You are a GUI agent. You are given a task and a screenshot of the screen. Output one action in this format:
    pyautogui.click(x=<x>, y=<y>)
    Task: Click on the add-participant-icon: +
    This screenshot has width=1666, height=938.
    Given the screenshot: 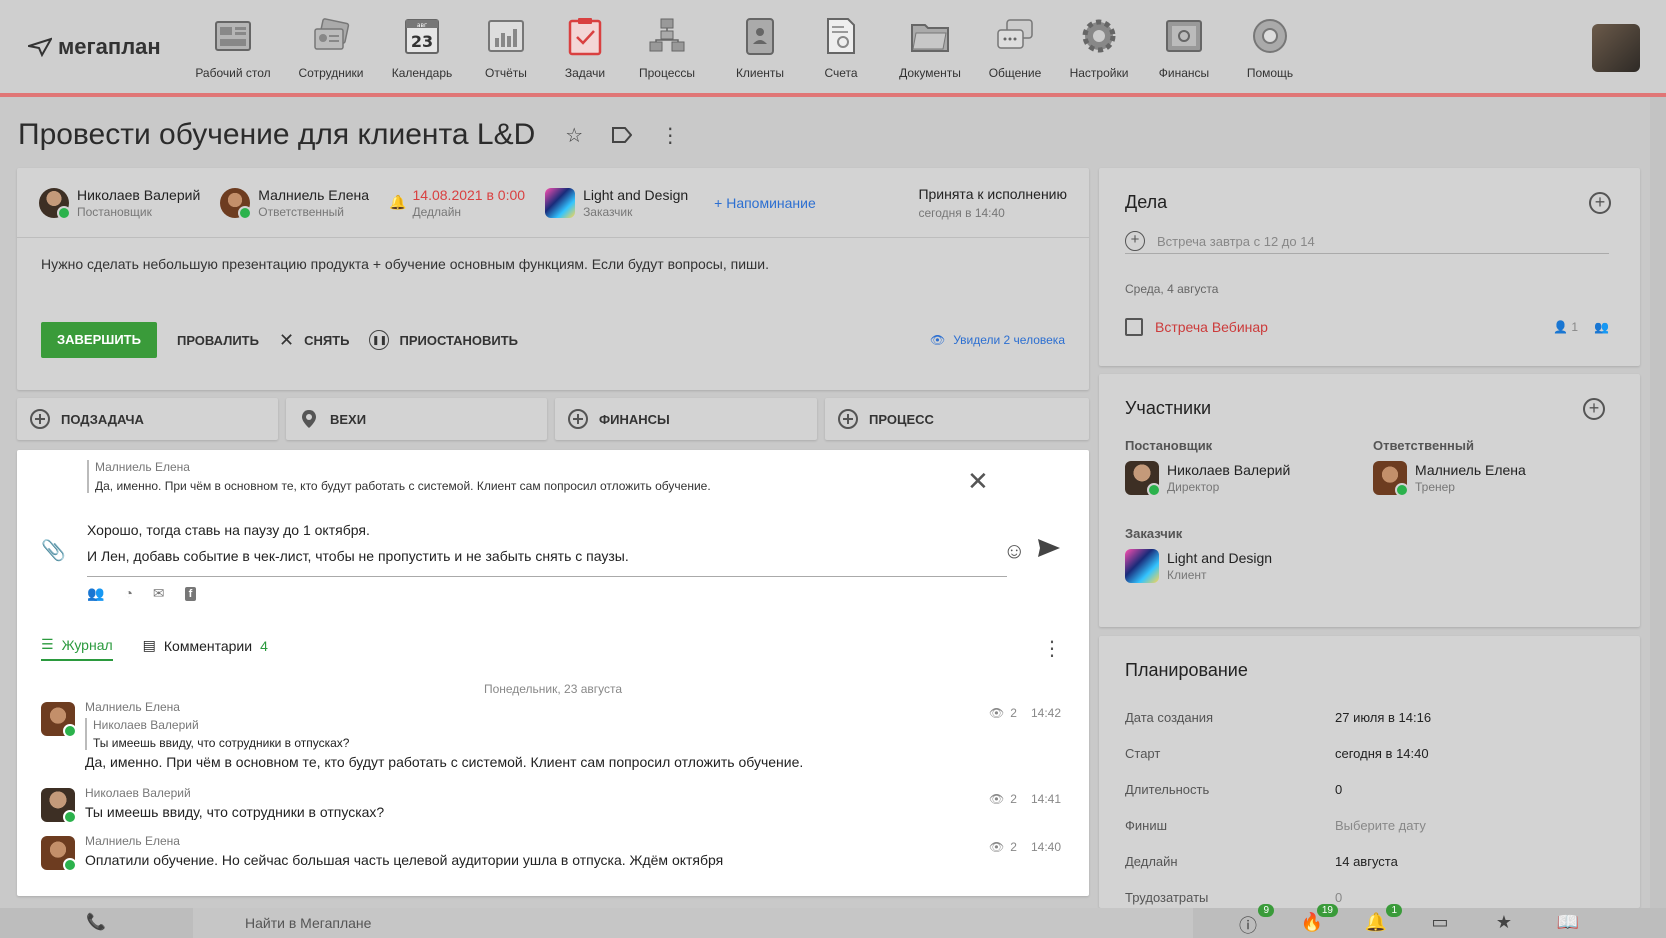 What is the action you would take?
    pyautogui.click(x=1594, y=409)
    